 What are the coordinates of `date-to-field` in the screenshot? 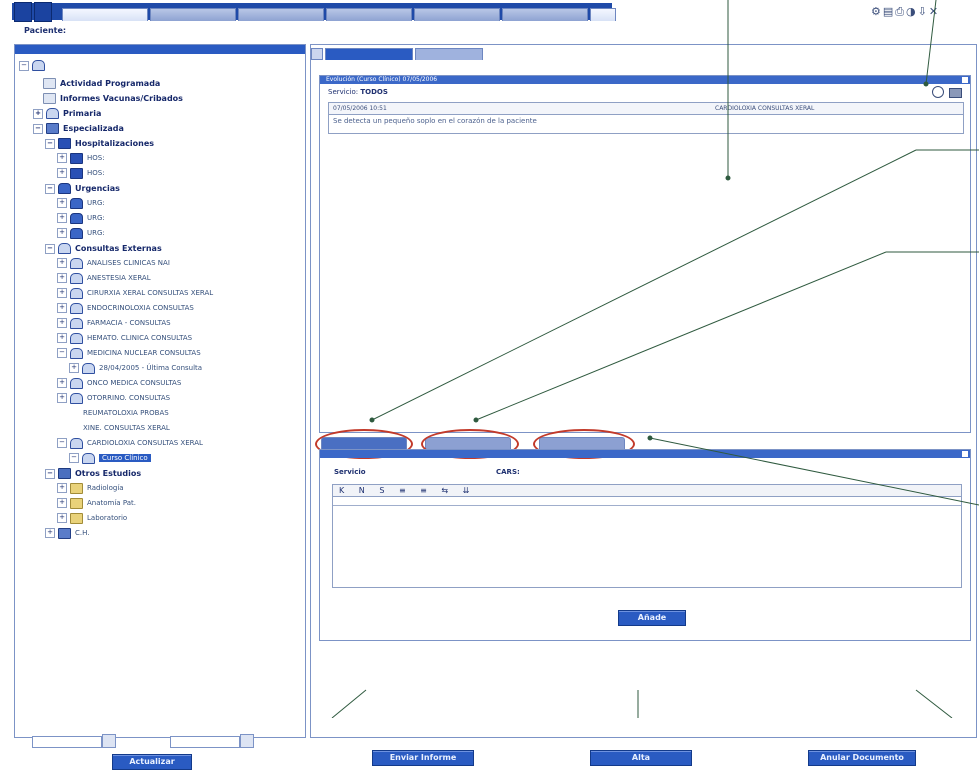 It's located at (205, 742).